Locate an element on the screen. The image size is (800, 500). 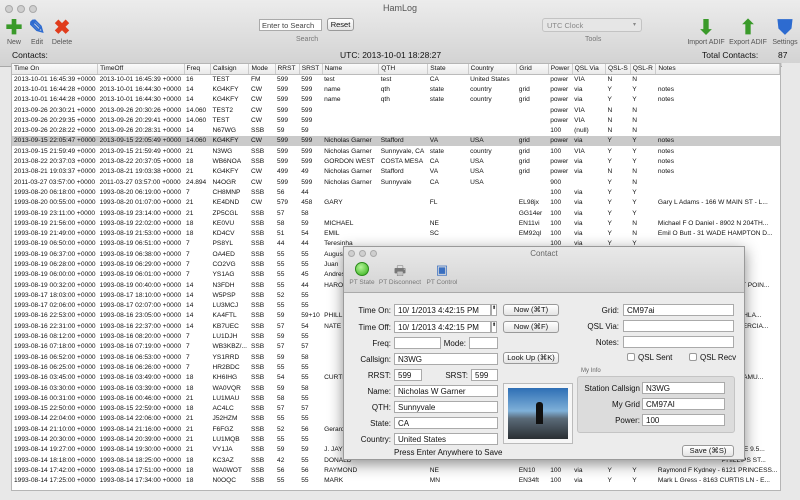
name-field: Nicholas W Garner is located at coordinates (446, 391).